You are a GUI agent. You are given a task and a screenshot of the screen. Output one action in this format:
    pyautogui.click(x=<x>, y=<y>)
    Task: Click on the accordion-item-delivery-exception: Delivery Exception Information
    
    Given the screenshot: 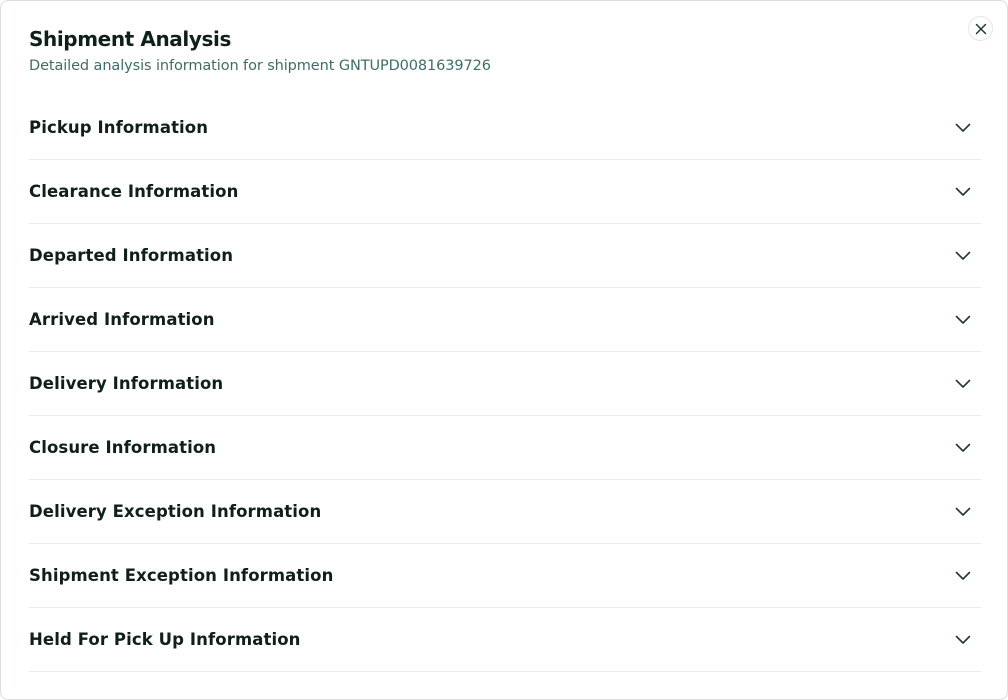 What is the action you would take?
    pyautogui.click(x=505, y=512)
    